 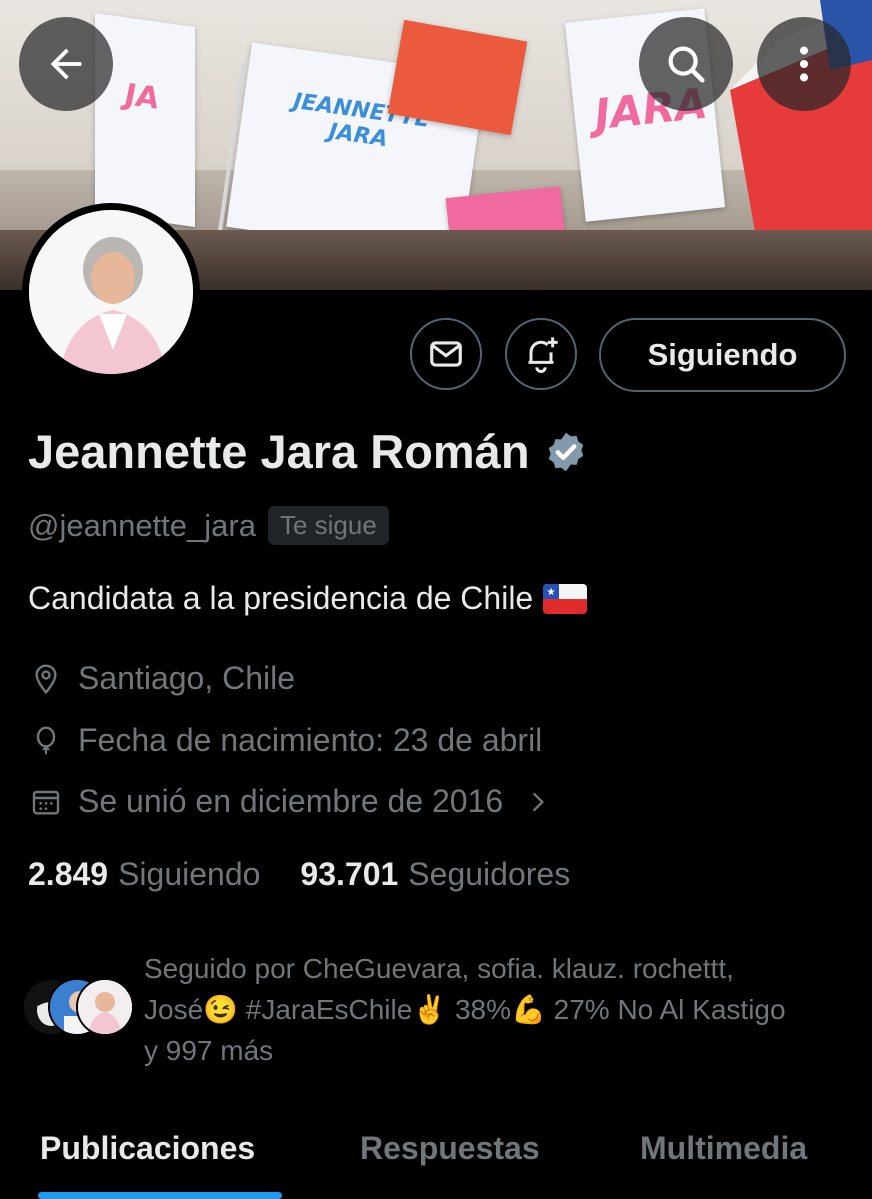 I want to click on following-count: 2.849, so click(x=68, y=874).